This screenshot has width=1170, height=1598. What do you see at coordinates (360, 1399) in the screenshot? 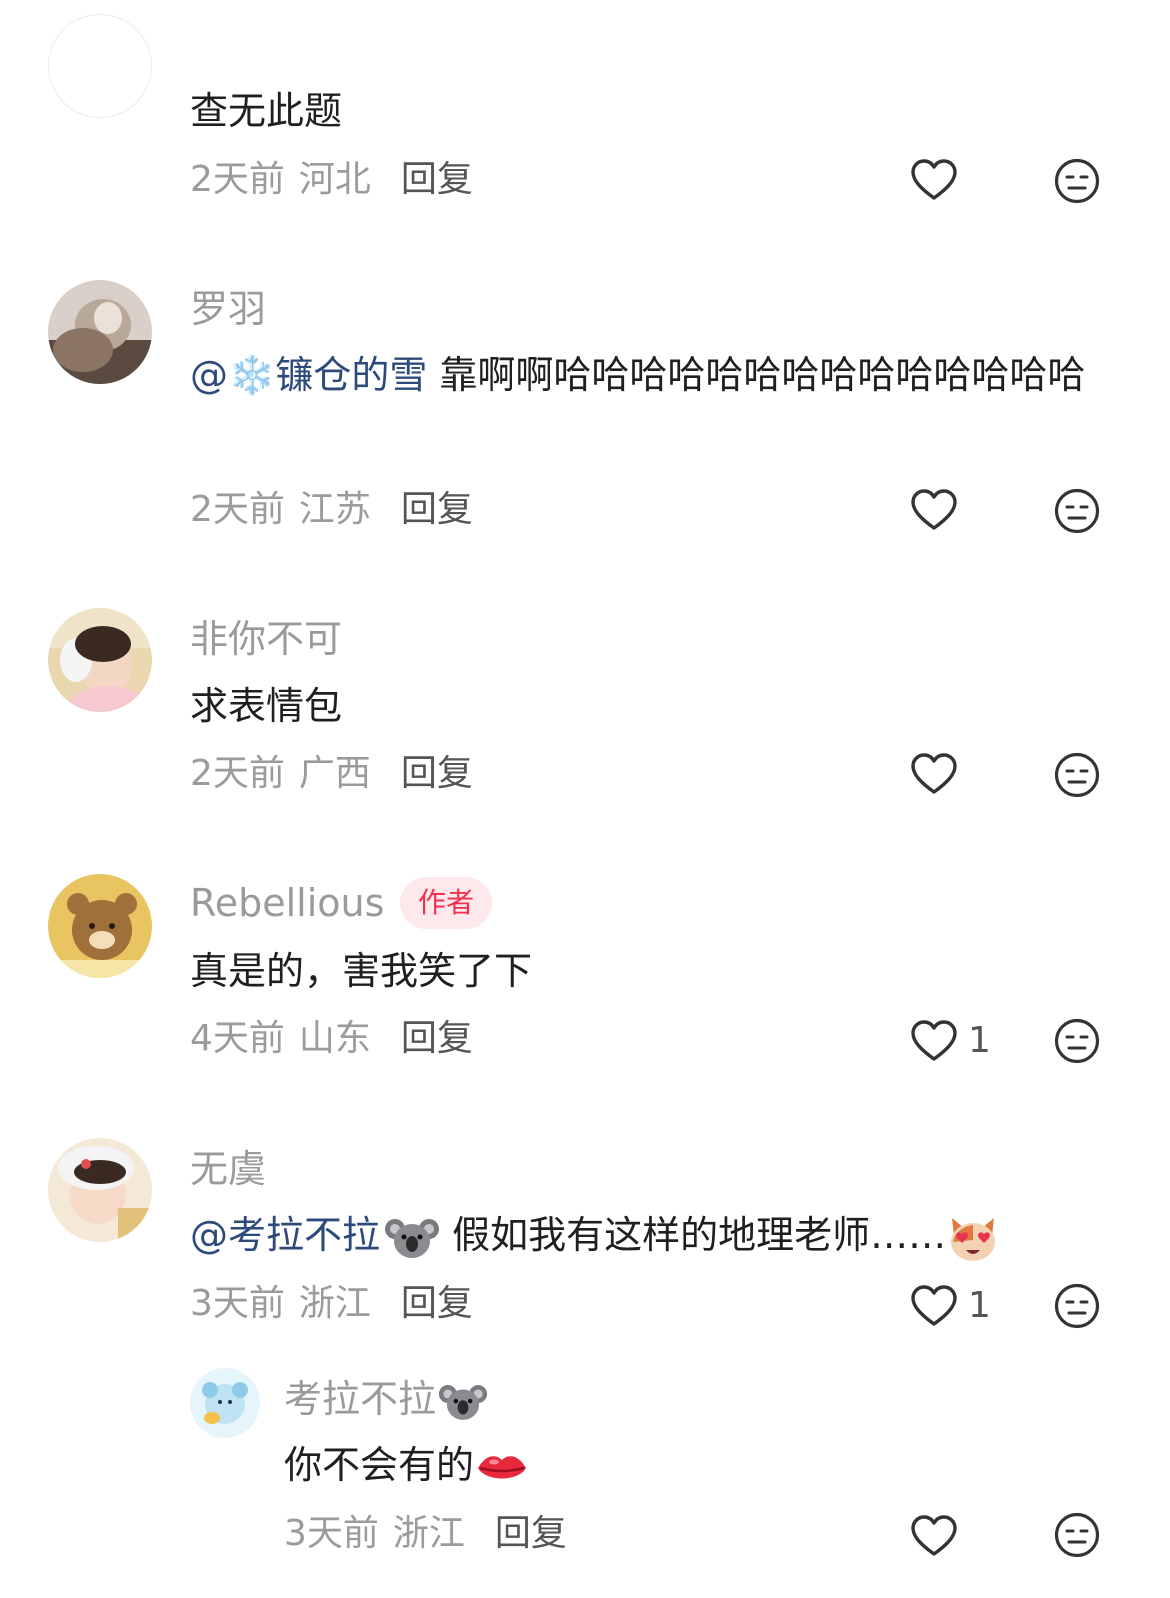
I see `username-text: 考拉不拉` at bounding box center [360, 1399].